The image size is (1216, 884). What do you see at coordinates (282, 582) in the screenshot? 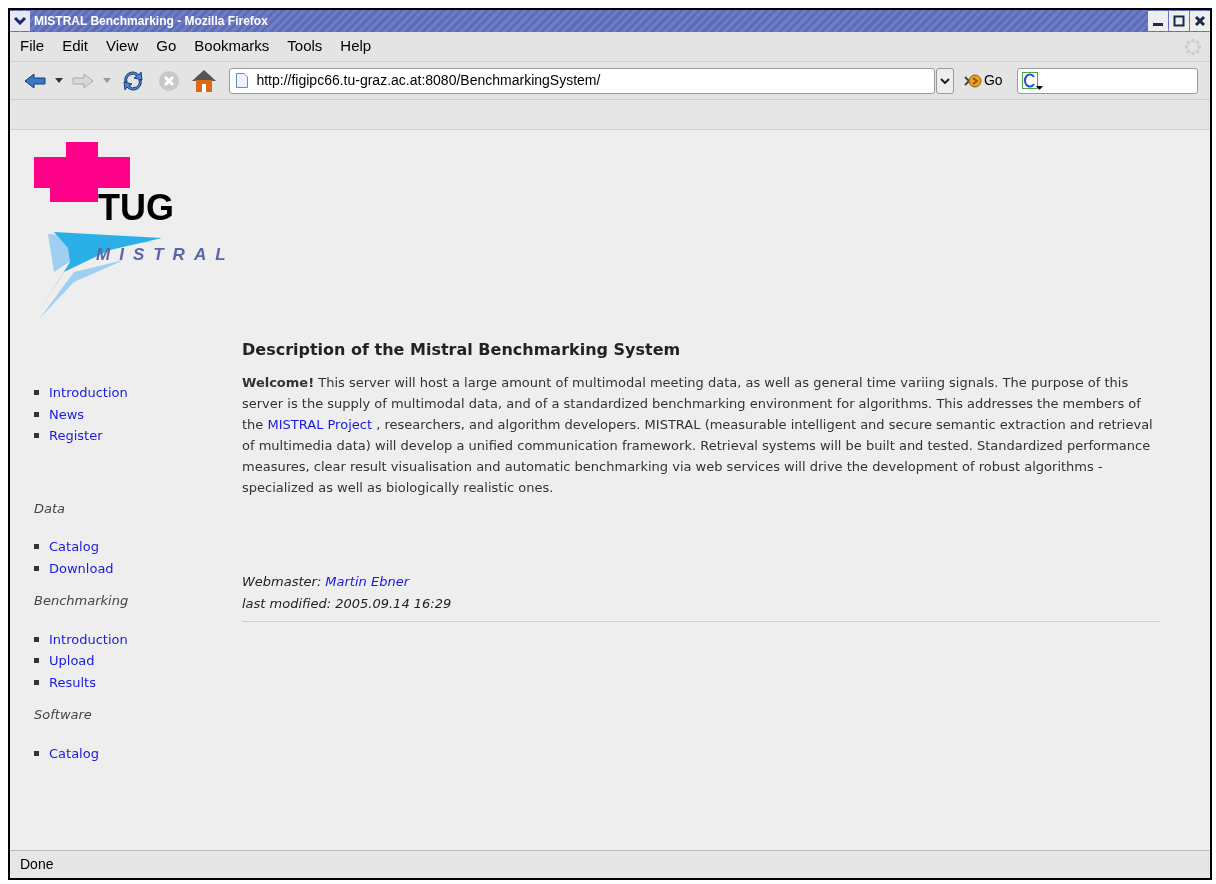
I see `webmaster-label: Webmaster:` at bounding box center [282, 582].